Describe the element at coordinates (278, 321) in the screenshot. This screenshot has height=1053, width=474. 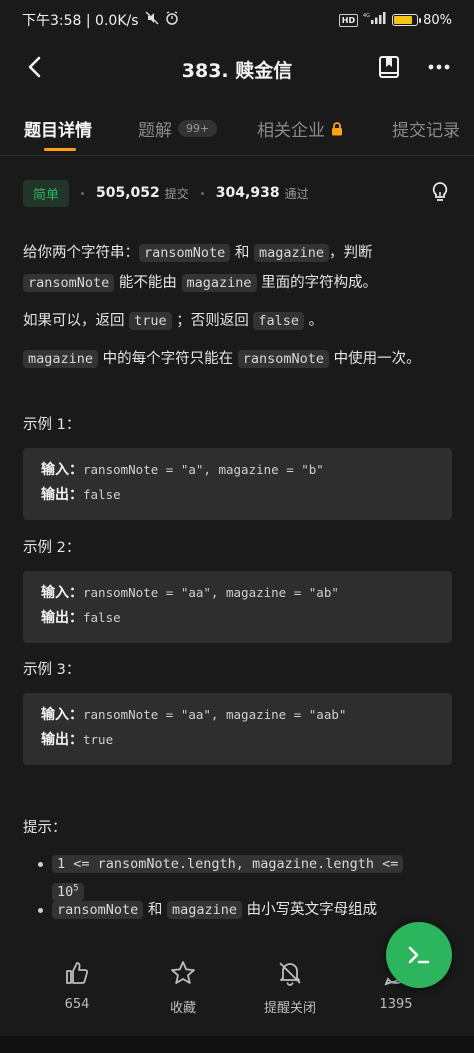
I see `inline-code: false` at that location.